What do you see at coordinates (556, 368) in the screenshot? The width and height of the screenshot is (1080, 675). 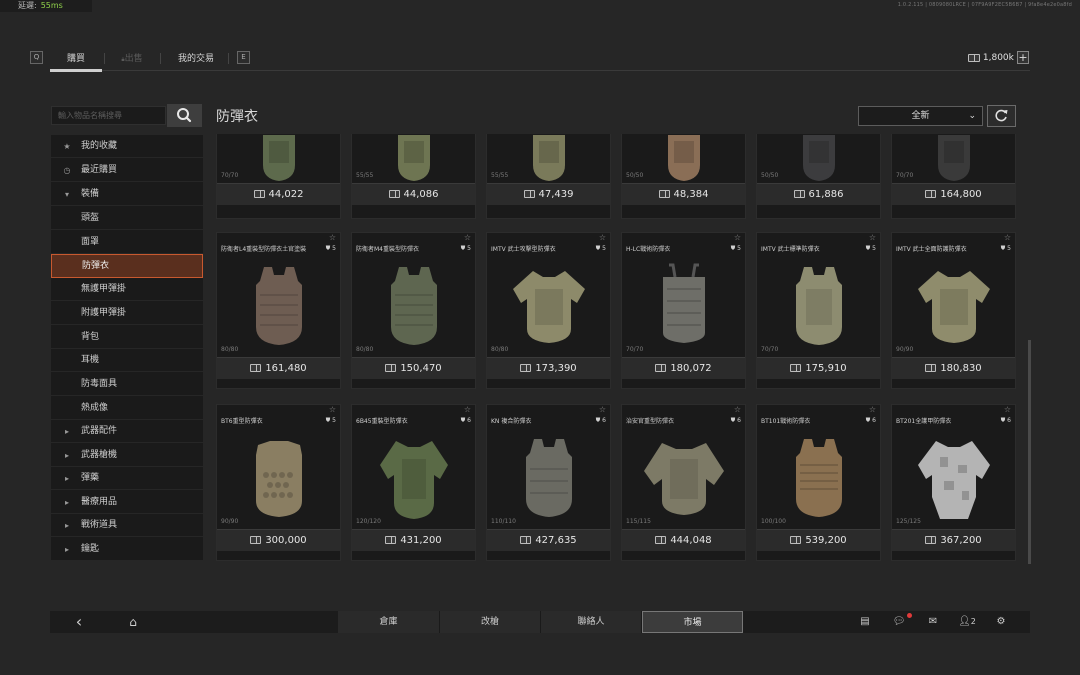 I see `price-value: 173,390` at bounding box center [556, 368].